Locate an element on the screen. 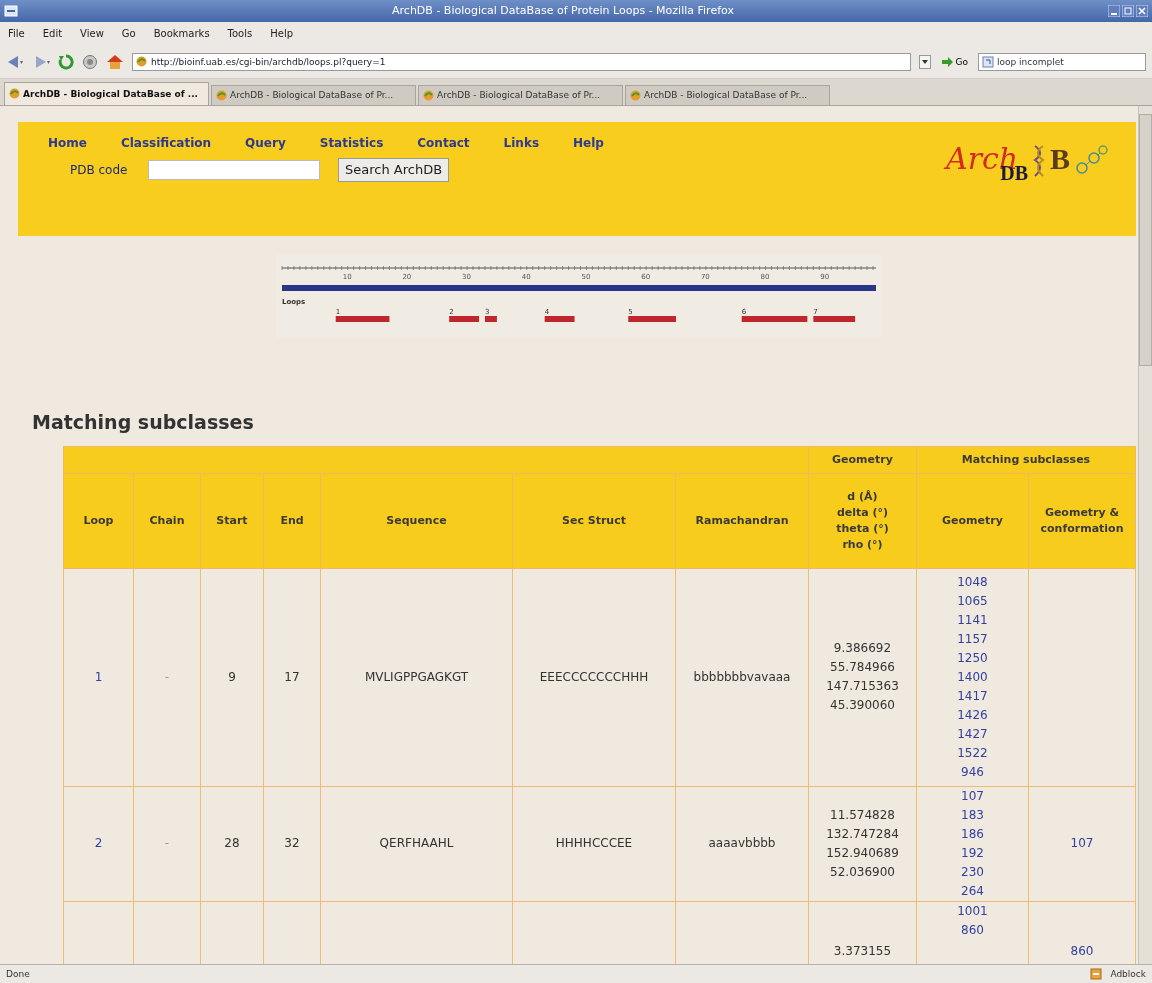  loop-link: 2 is located at coordinates (98, 843).